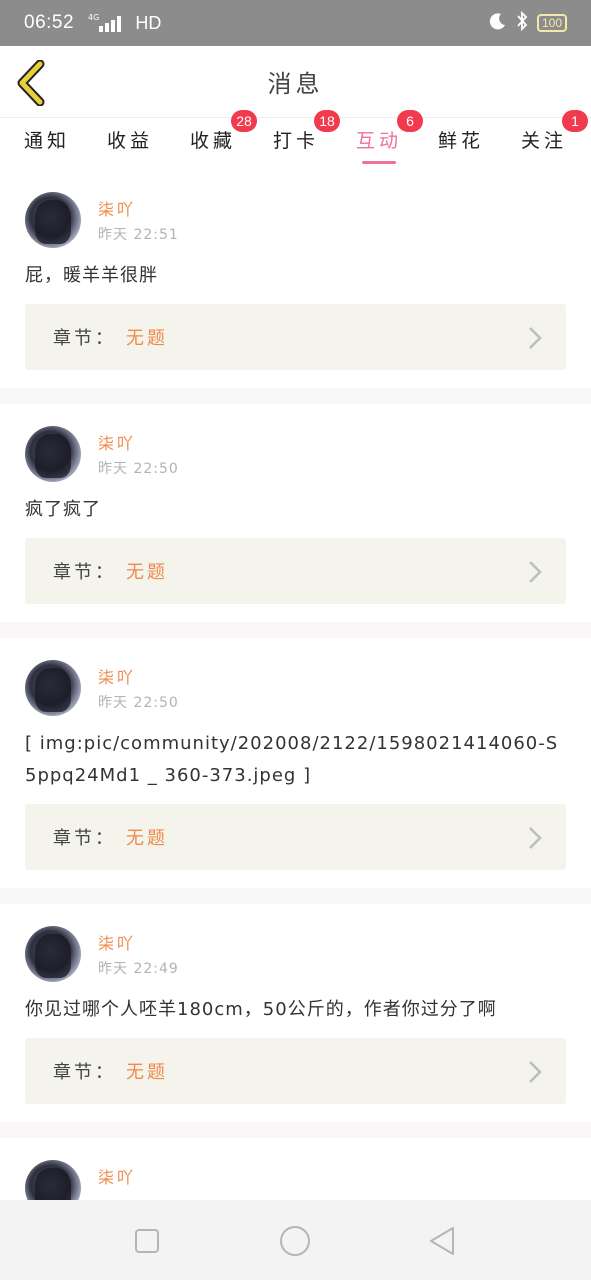 This screenshot has width=591, height=1280. I want to click on tab-label: 打卡, so click(295, 141).